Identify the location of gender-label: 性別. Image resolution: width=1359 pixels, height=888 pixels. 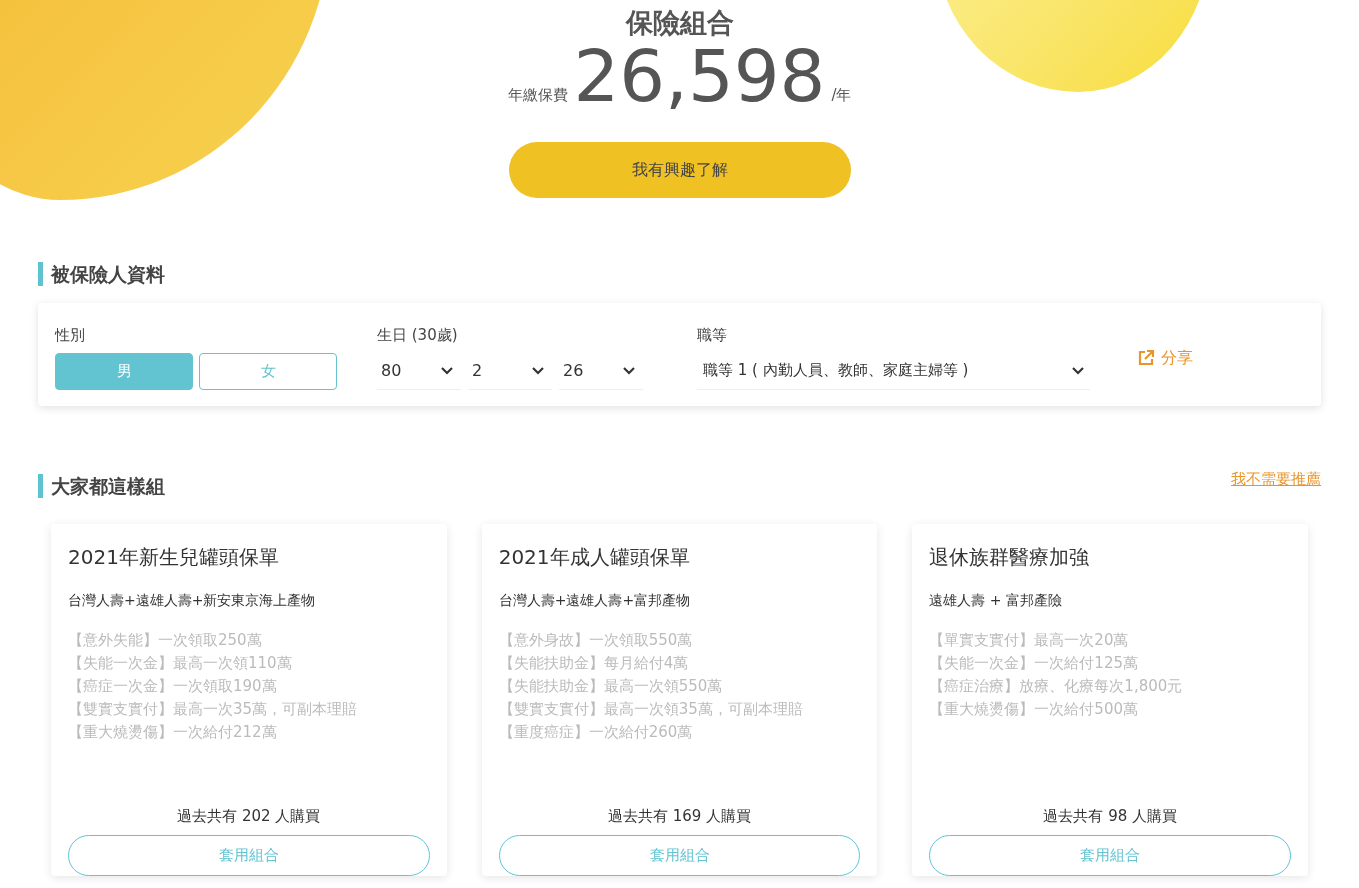
(70, 334).